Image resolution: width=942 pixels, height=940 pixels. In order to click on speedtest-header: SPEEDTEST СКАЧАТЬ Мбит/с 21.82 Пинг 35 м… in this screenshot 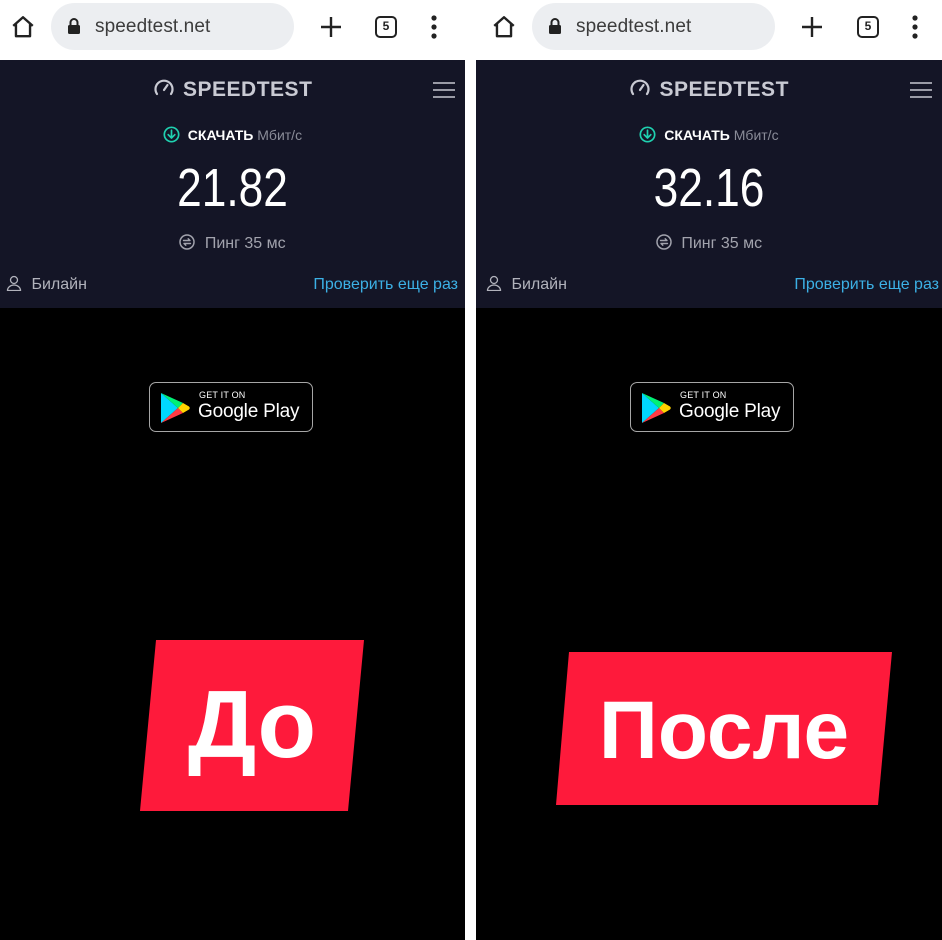, I will do `click(232, 184)`.